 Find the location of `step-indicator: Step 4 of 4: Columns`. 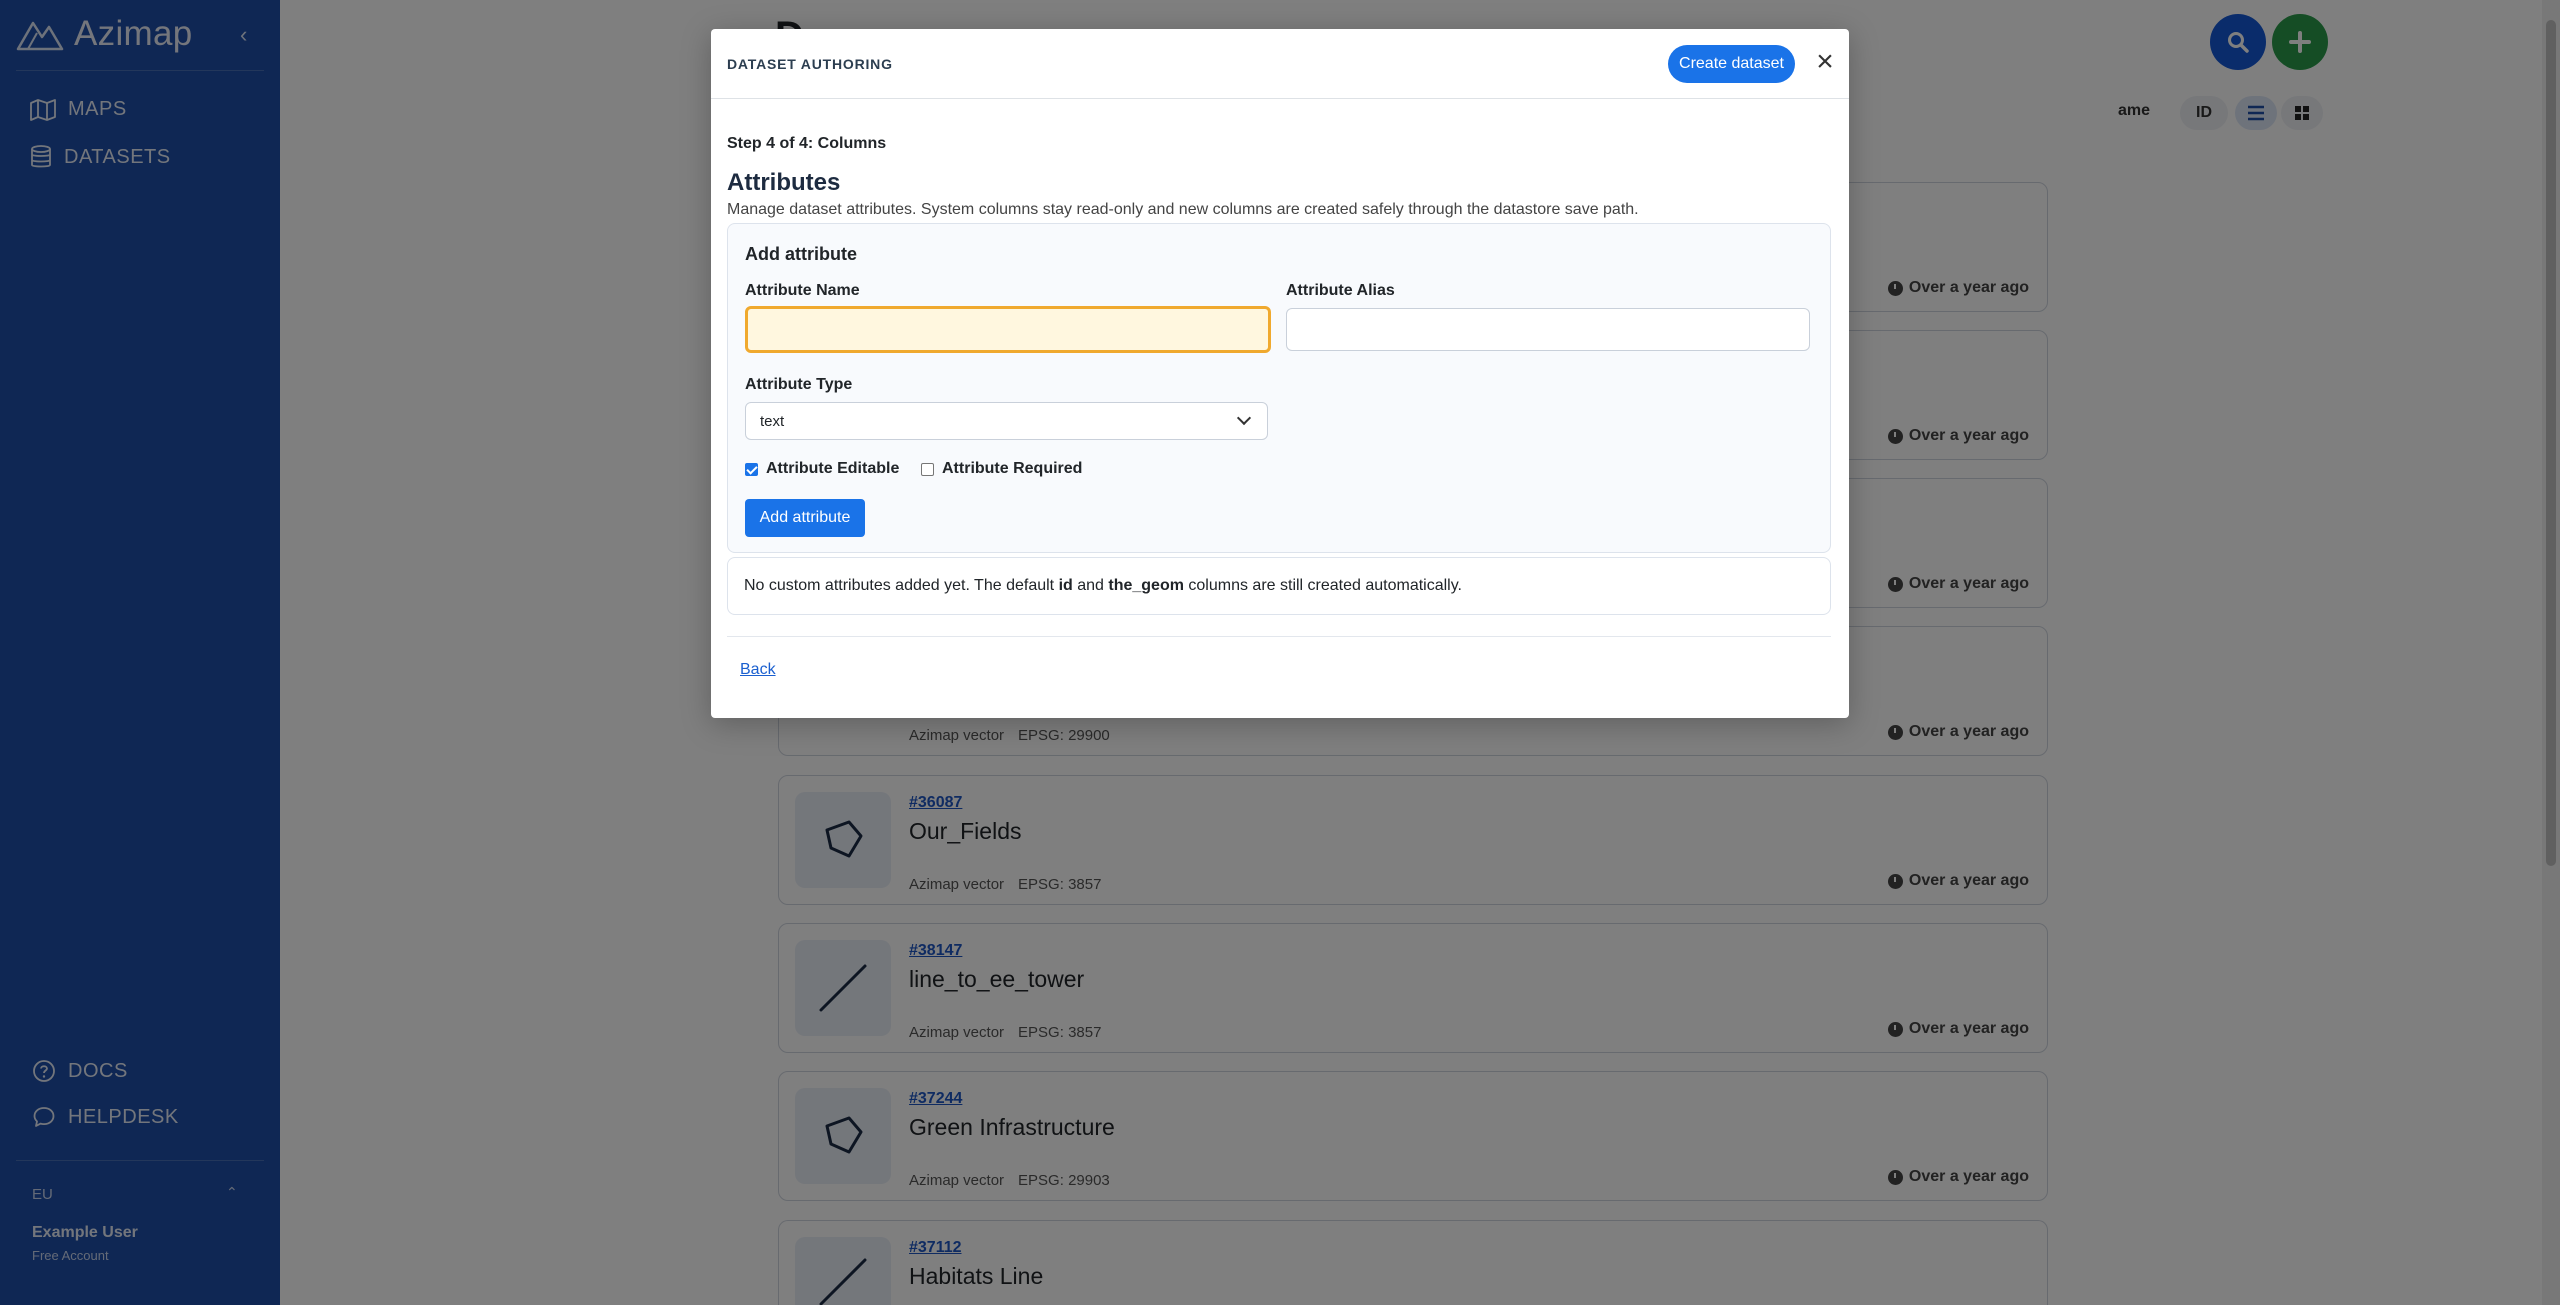

step-indicator: Step 4 of 4: Columns is located at coordinates (807, 143).